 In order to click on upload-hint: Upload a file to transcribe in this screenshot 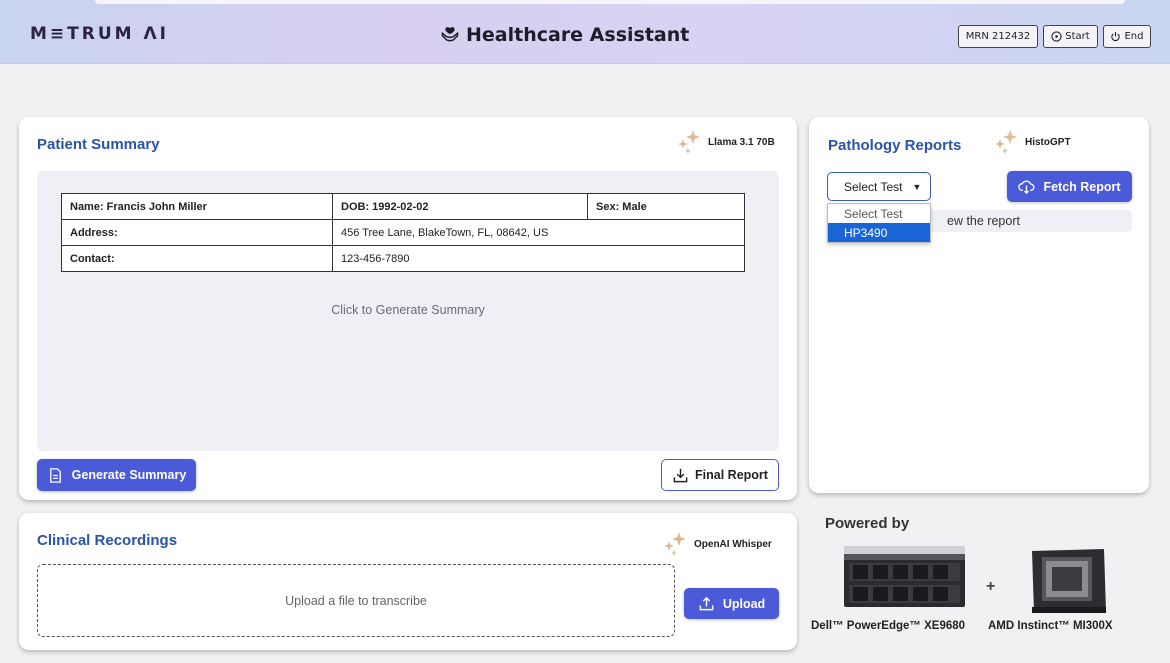, I will do `click(356, 600)`.